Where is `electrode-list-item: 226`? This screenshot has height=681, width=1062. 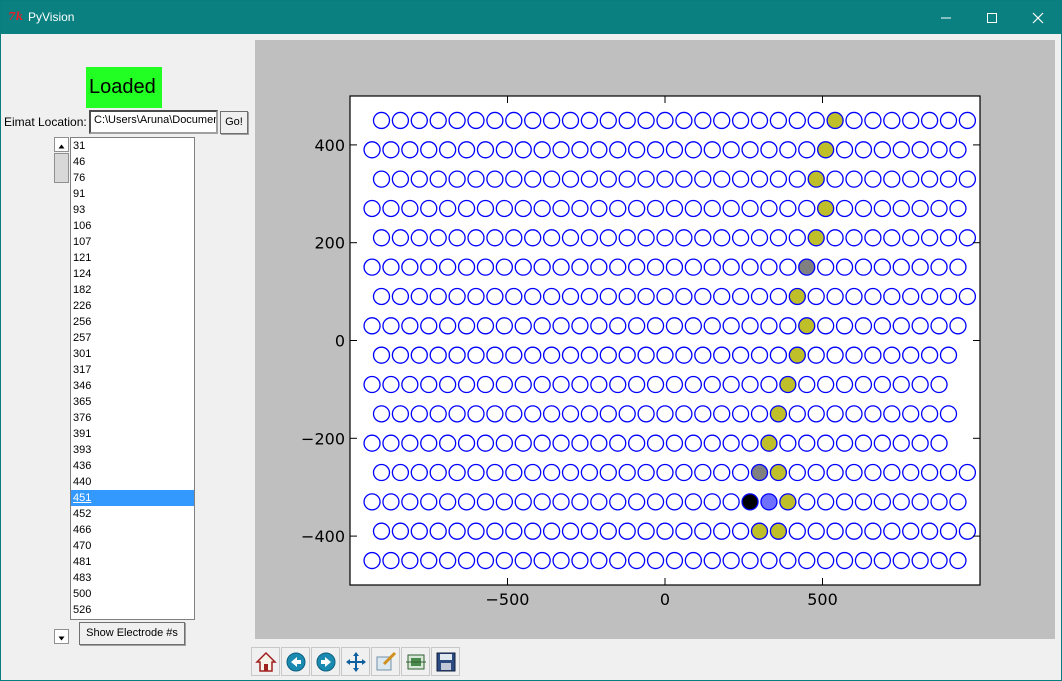 electrode-list-item: 226 is located at coordinates (132, 306).